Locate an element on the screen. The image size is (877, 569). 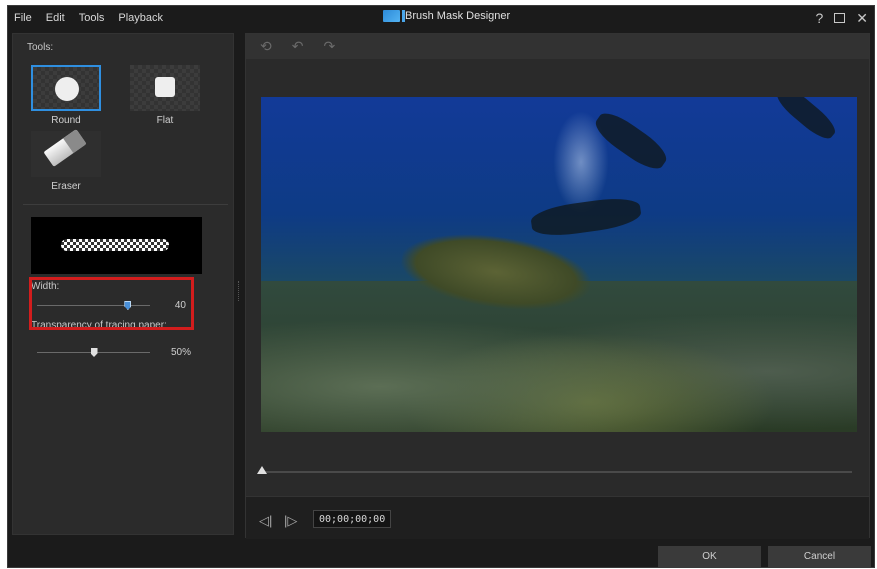
reset-icon: ⟲ is located at coordinates (266, 46).